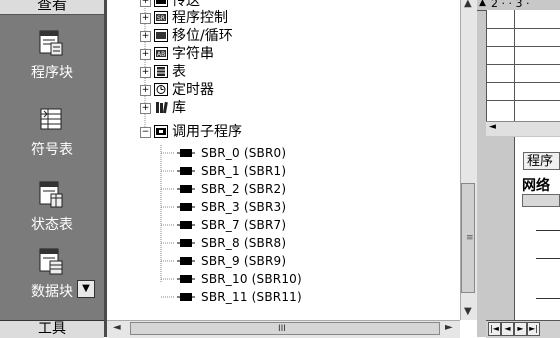  What do you see at coordinates (251, 297) in the screenshot?
I see `subroutine-label: SBR_11 (SBR11)` at bounding box center [251, 297].